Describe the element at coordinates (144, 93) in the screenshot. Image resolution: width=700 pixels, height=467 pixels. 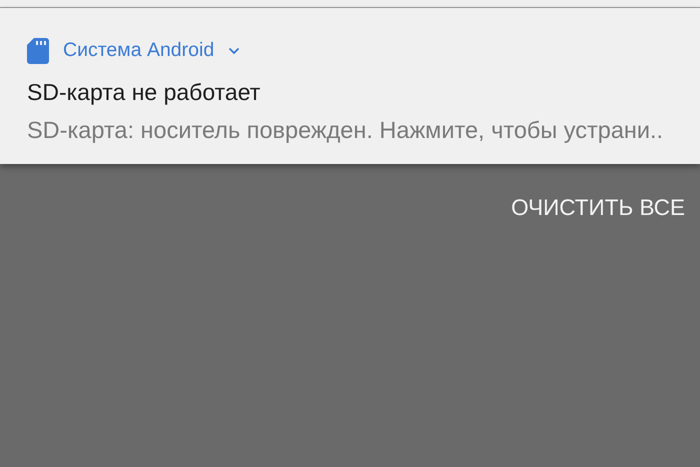
I see `notification-title: SD-карта не работает` at that location.